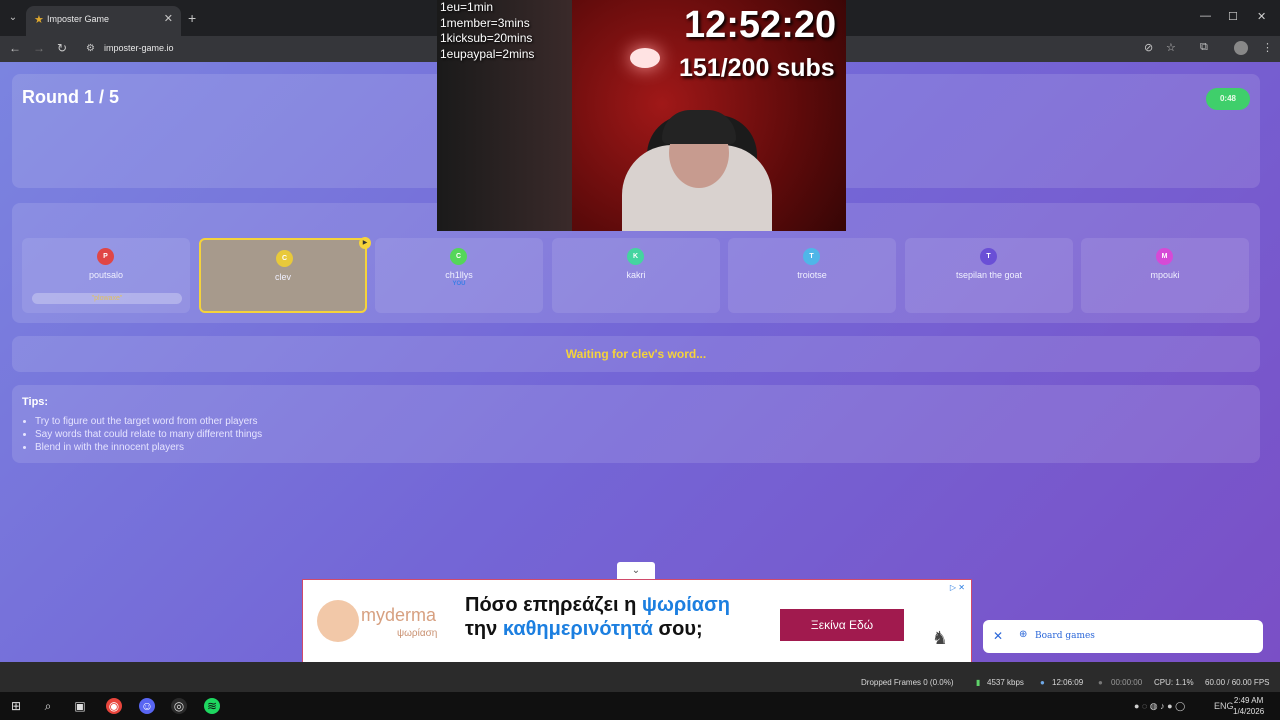  I want to click on obs-app-icon: ◎, so click(179, 706).